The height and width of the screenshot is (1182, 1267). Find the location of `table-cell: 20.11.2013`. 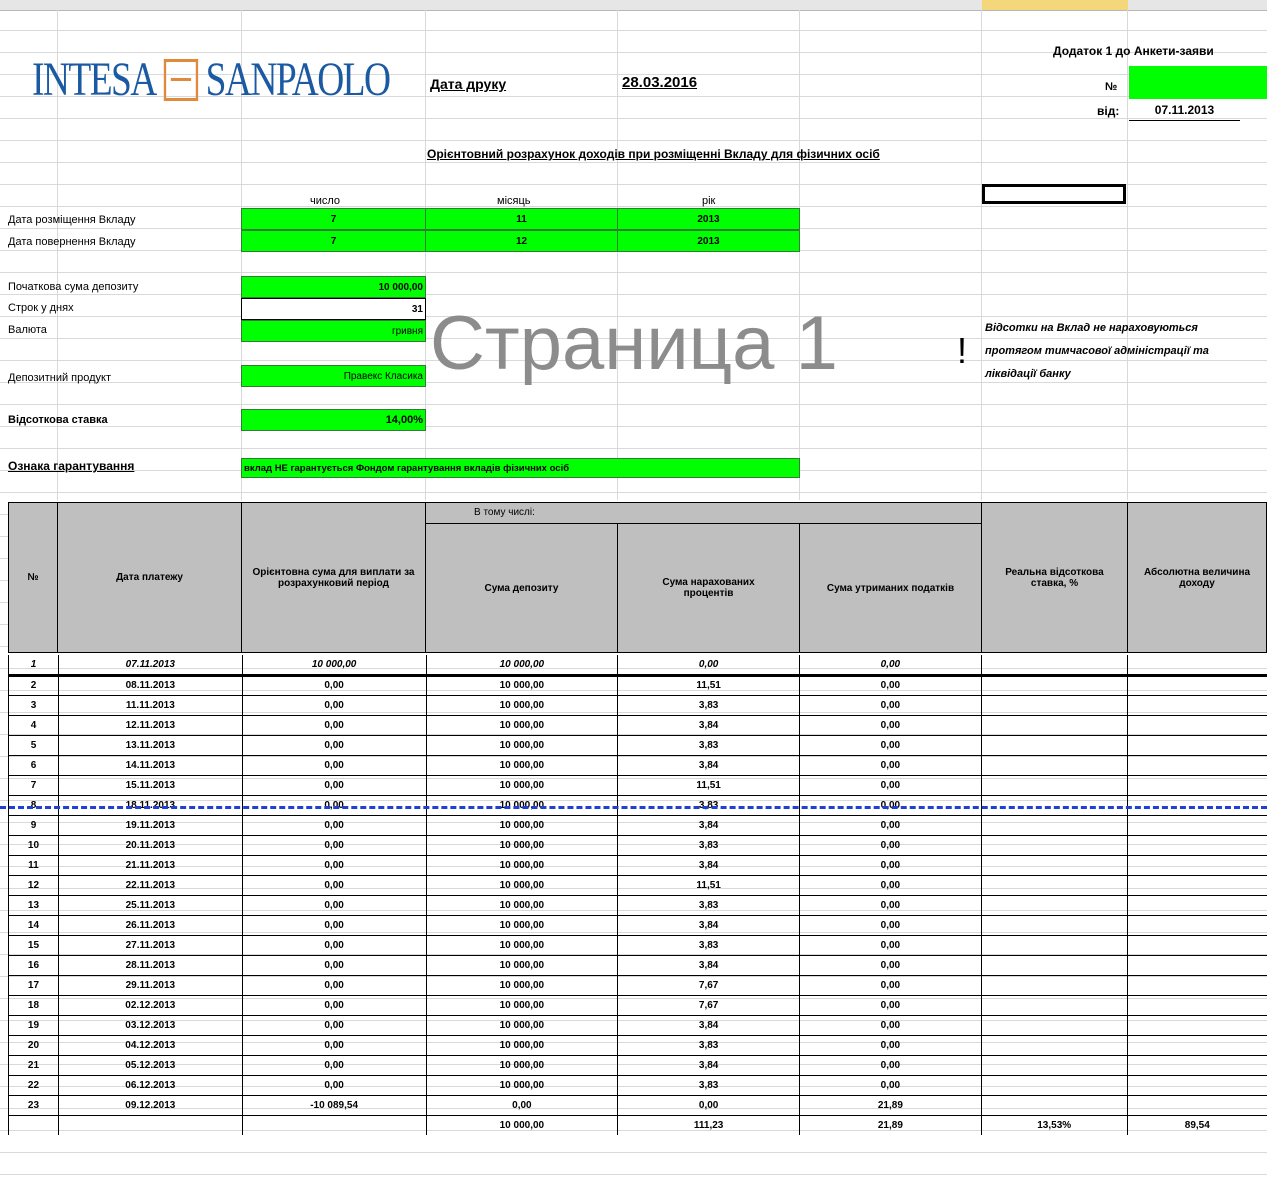

table-cell: 20.11.2013 is located at coordinates (150, 845).